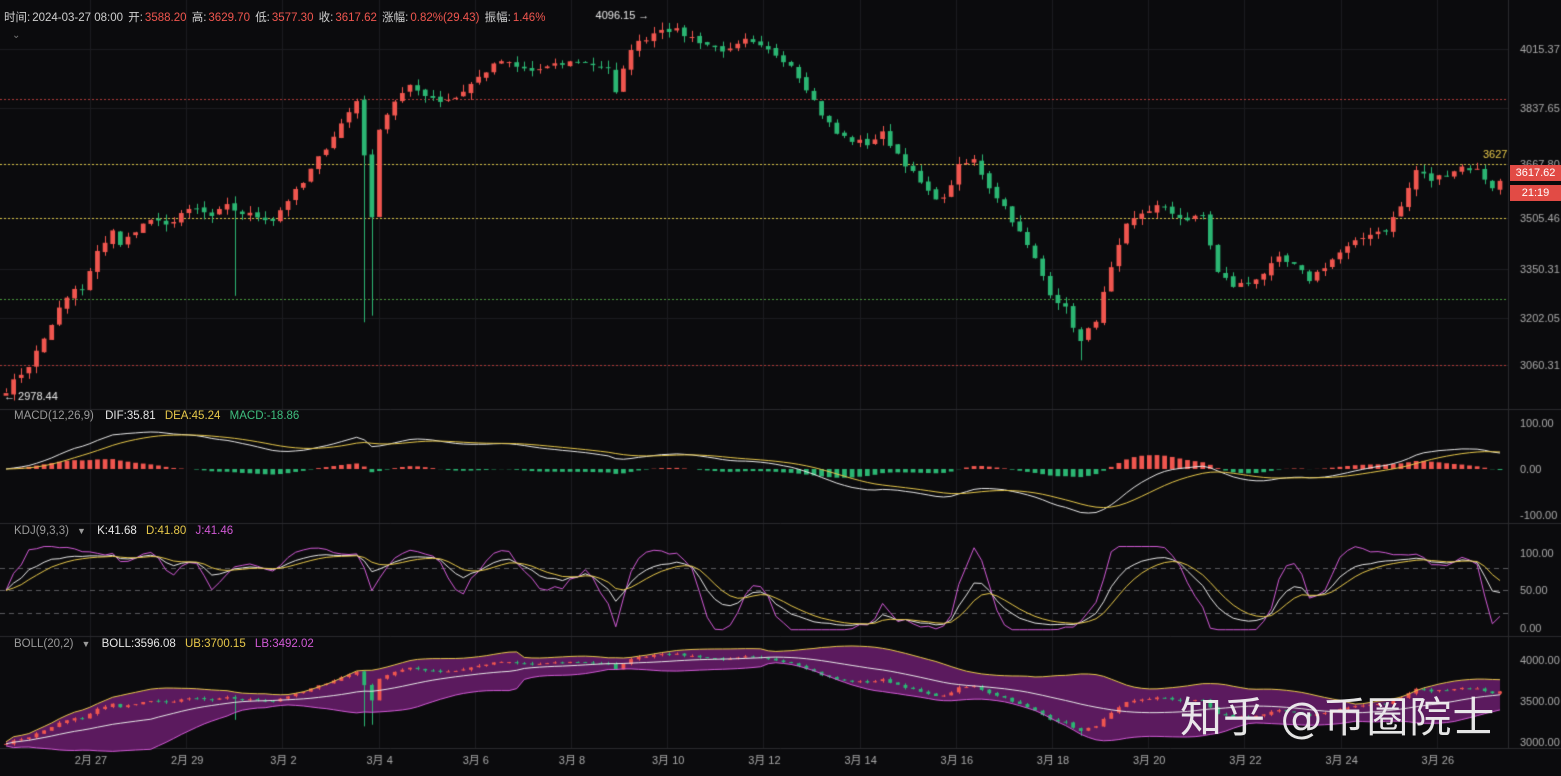 Image resolution: width=1561 pixels, height=776 pixels. Describe the element at coordinates (248, 416) in the screenshot. I see `macd-label: MACD:` at that location.